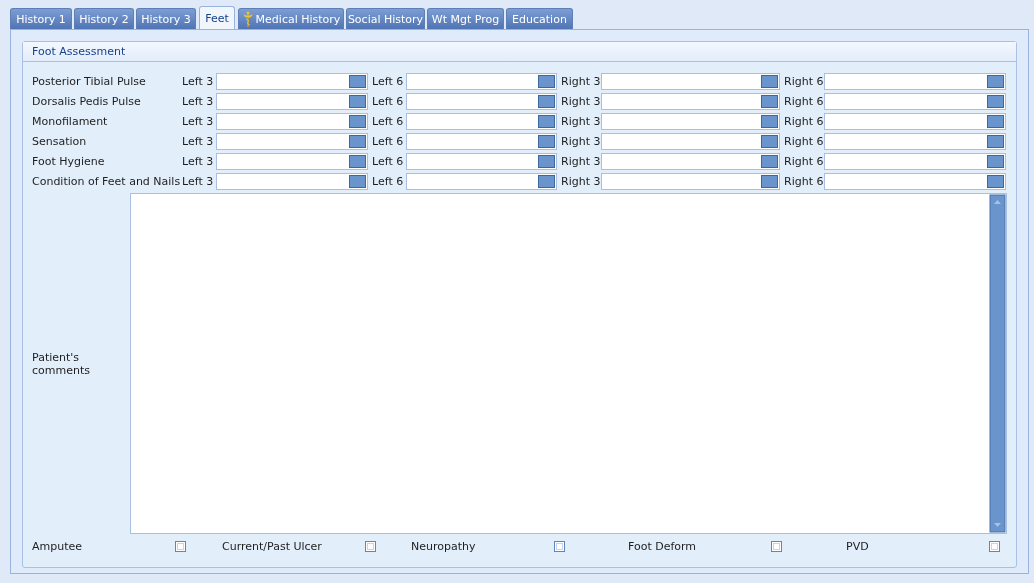  Describe the element at coordinates (58, 546) in the screenshot. I see `checkbox-label: Amputee` at that location.